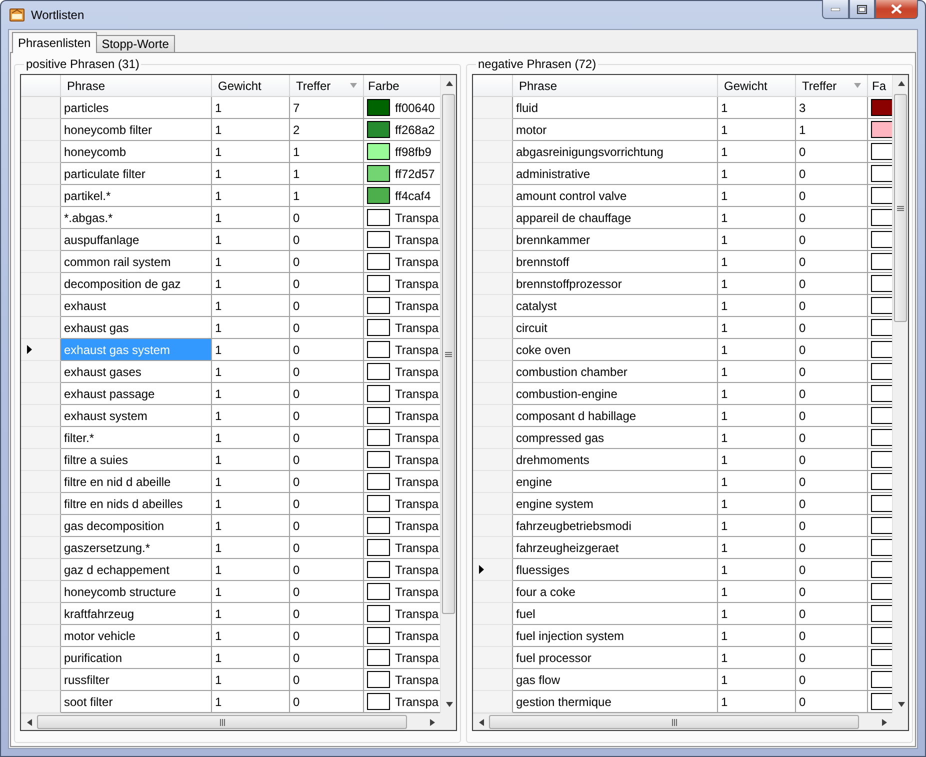 This screenshot has width=926, height=757. Describe the element at coordinates (615, 416) in the screenshot. I see `table-cell: composant d habillage` at that location.